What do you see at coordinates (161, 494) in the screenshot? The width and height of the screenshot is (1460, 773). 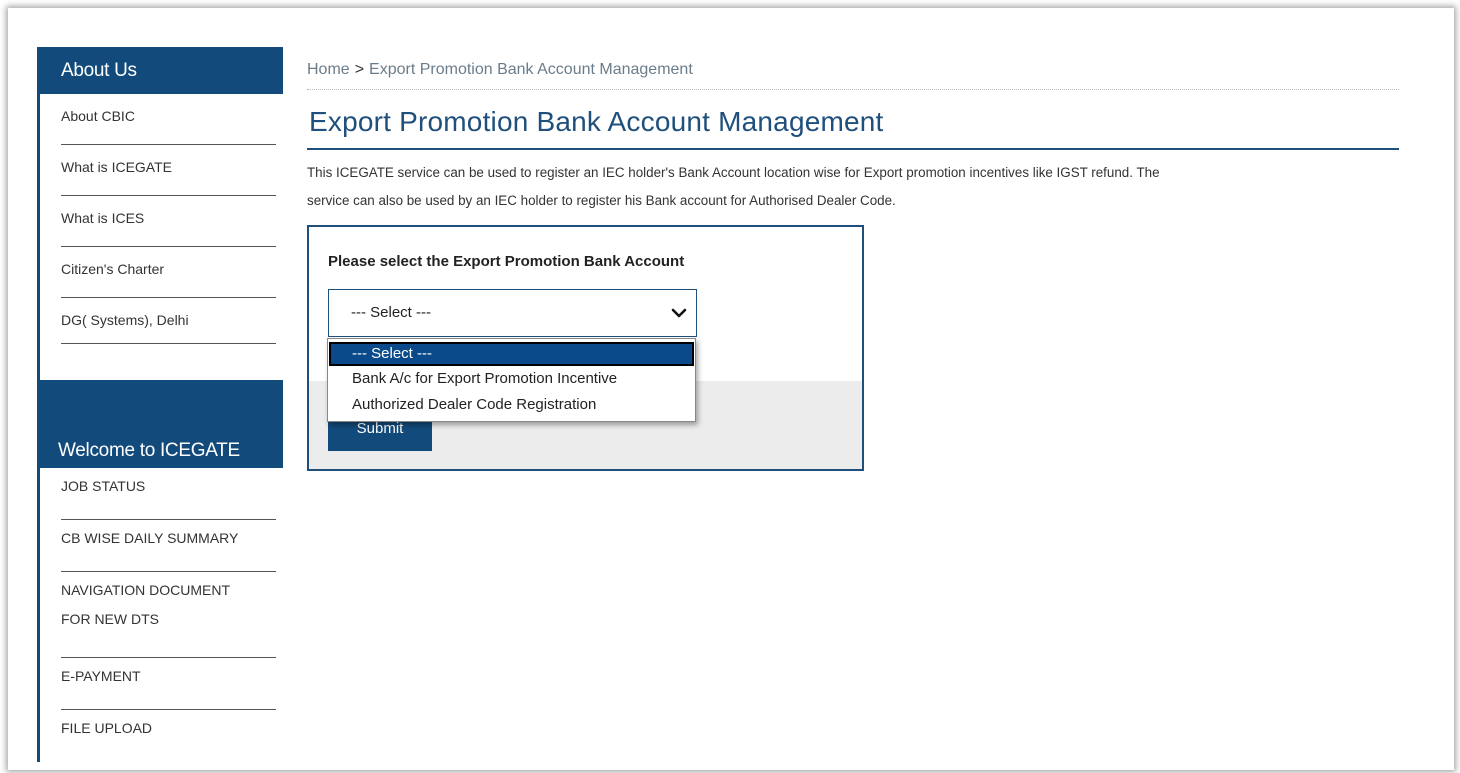 I see `sidebar-item-job-status: JOB STATUS` at bounding box center [161, 494].